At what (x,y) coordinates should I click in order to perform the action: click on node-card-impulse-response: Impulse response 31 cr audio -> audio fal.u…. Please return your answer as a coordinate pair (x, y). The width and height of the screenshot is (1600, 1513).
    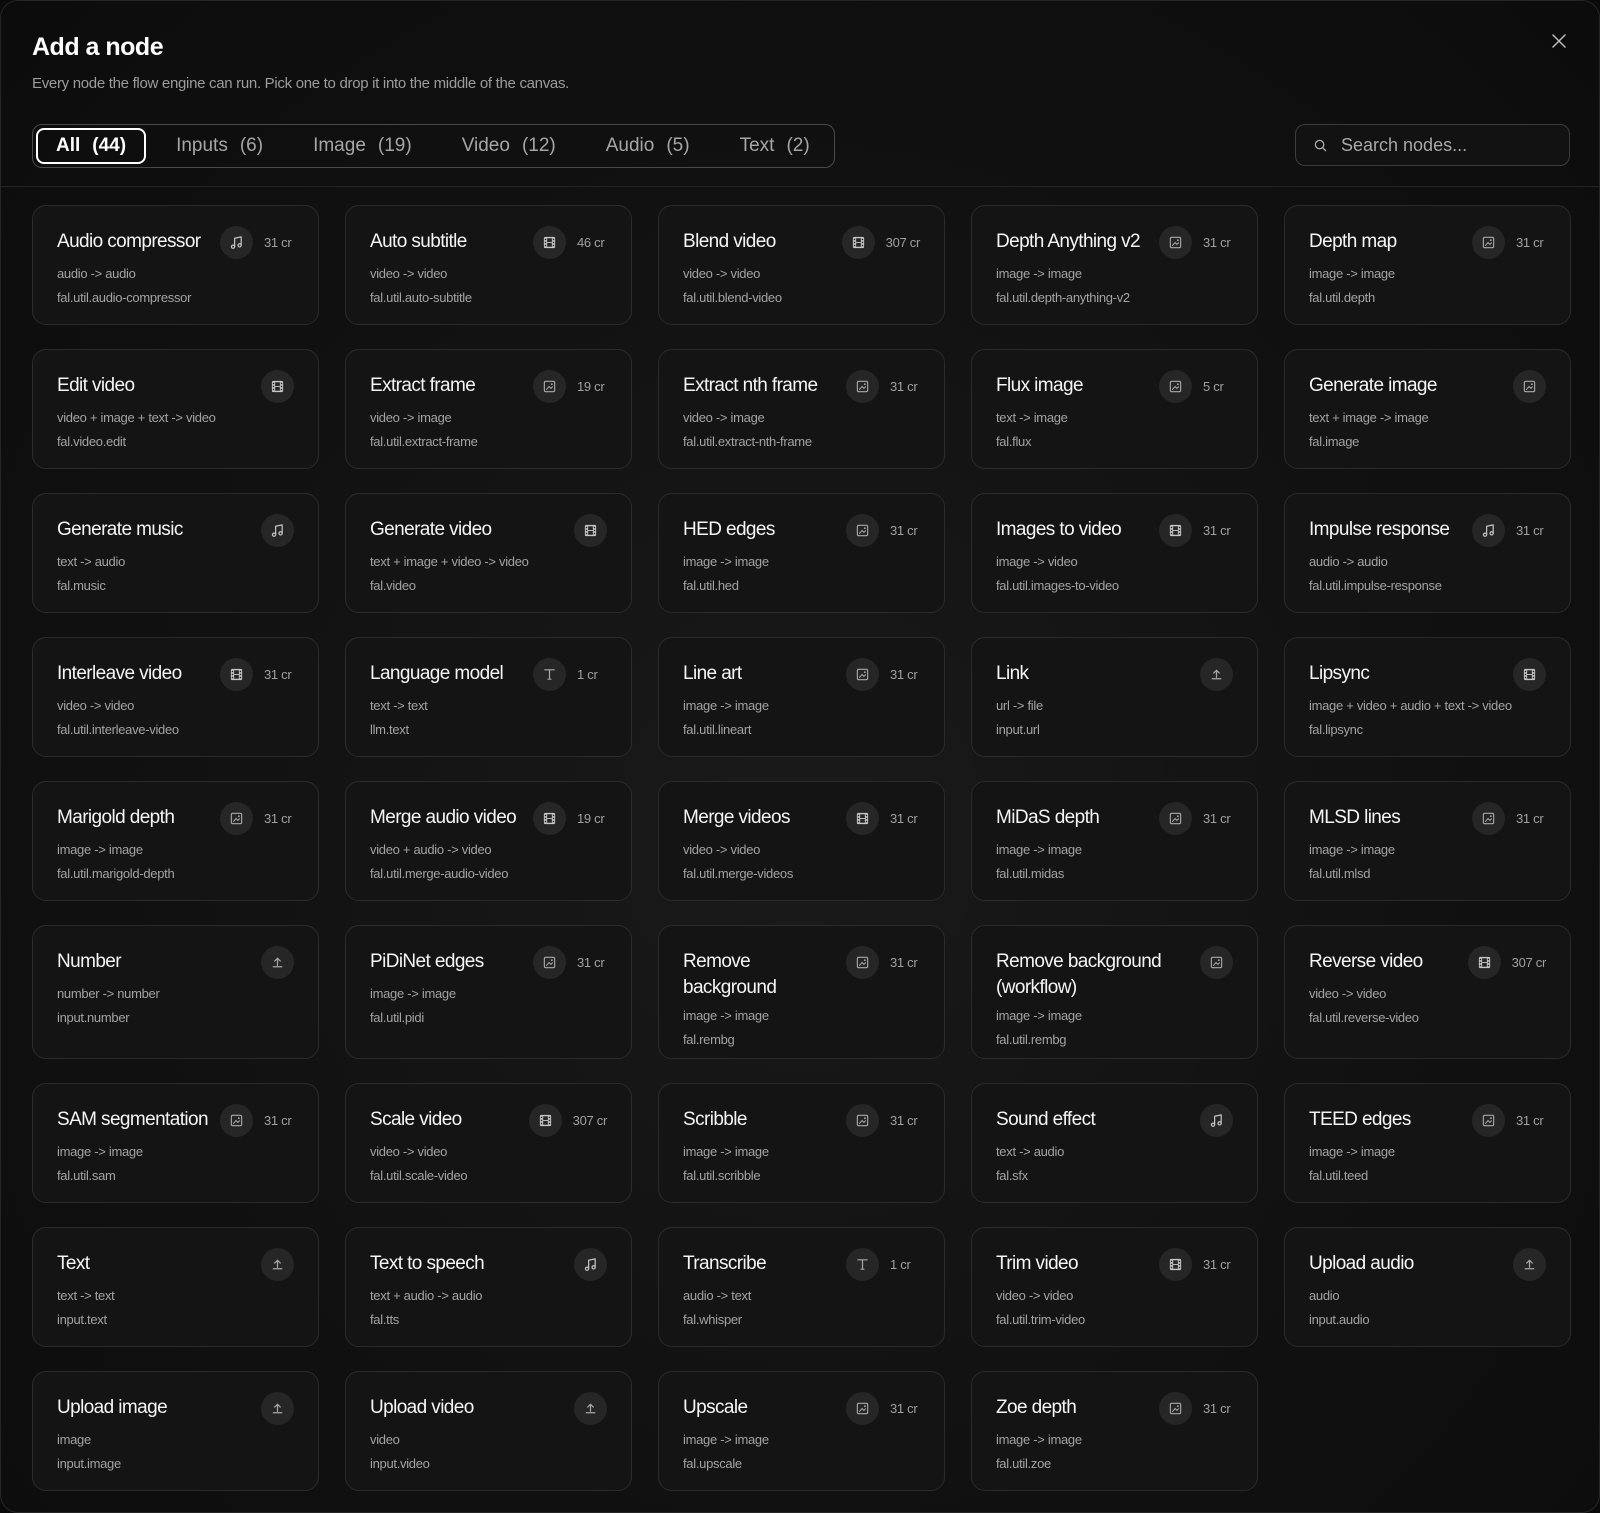
    Looking at the image, I should click on (1427, 553).